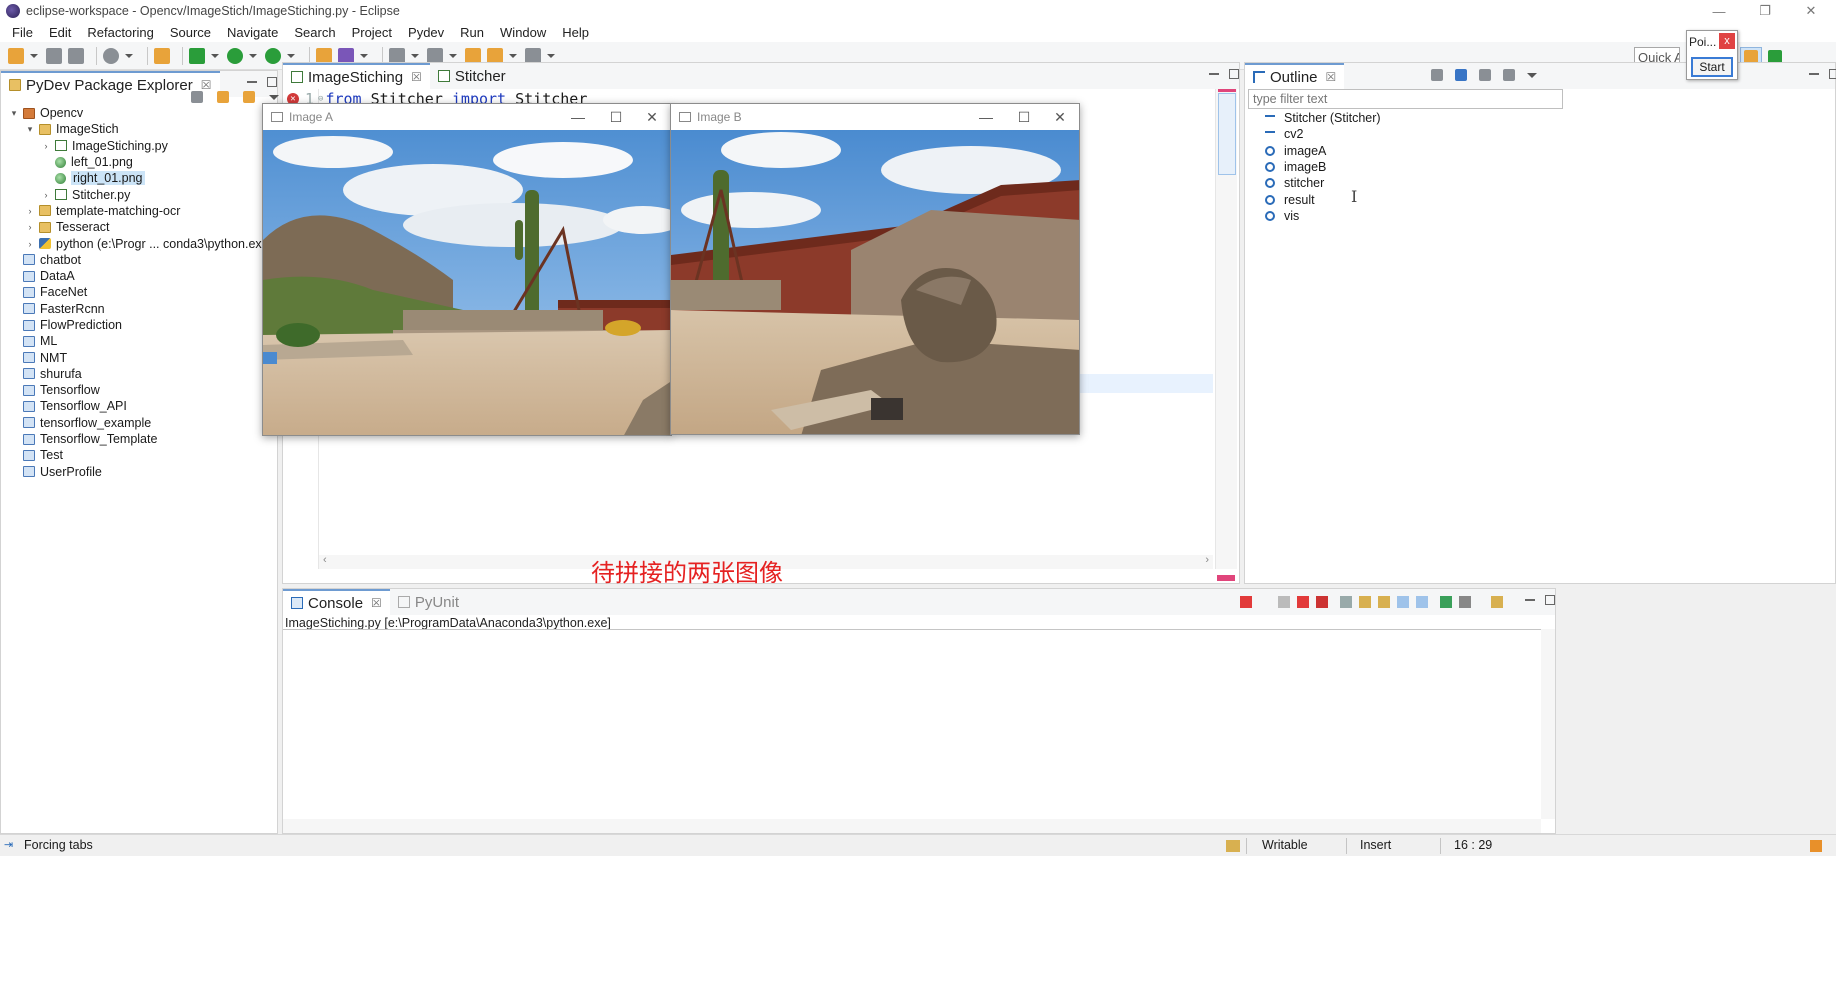  Describe the element at coordinates (139, 194) in the screenshot. I see `tree-item: › Stitcher.py` at that location.